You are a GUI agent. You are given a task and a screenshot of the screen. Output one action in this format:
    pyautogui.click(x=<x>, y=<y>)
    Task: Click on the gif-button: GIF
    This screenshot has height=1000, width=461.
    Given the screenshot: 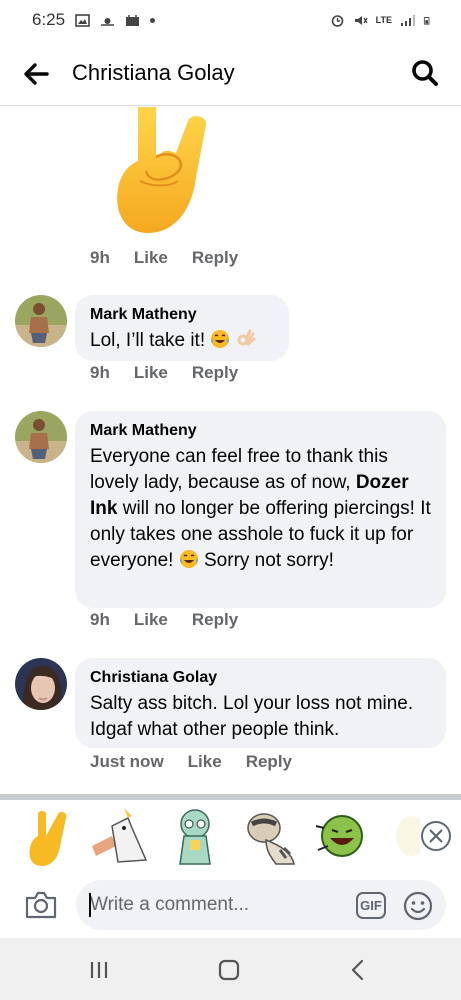 What is the action you would take?
    pyautogui.click(x=371, y=905)
    